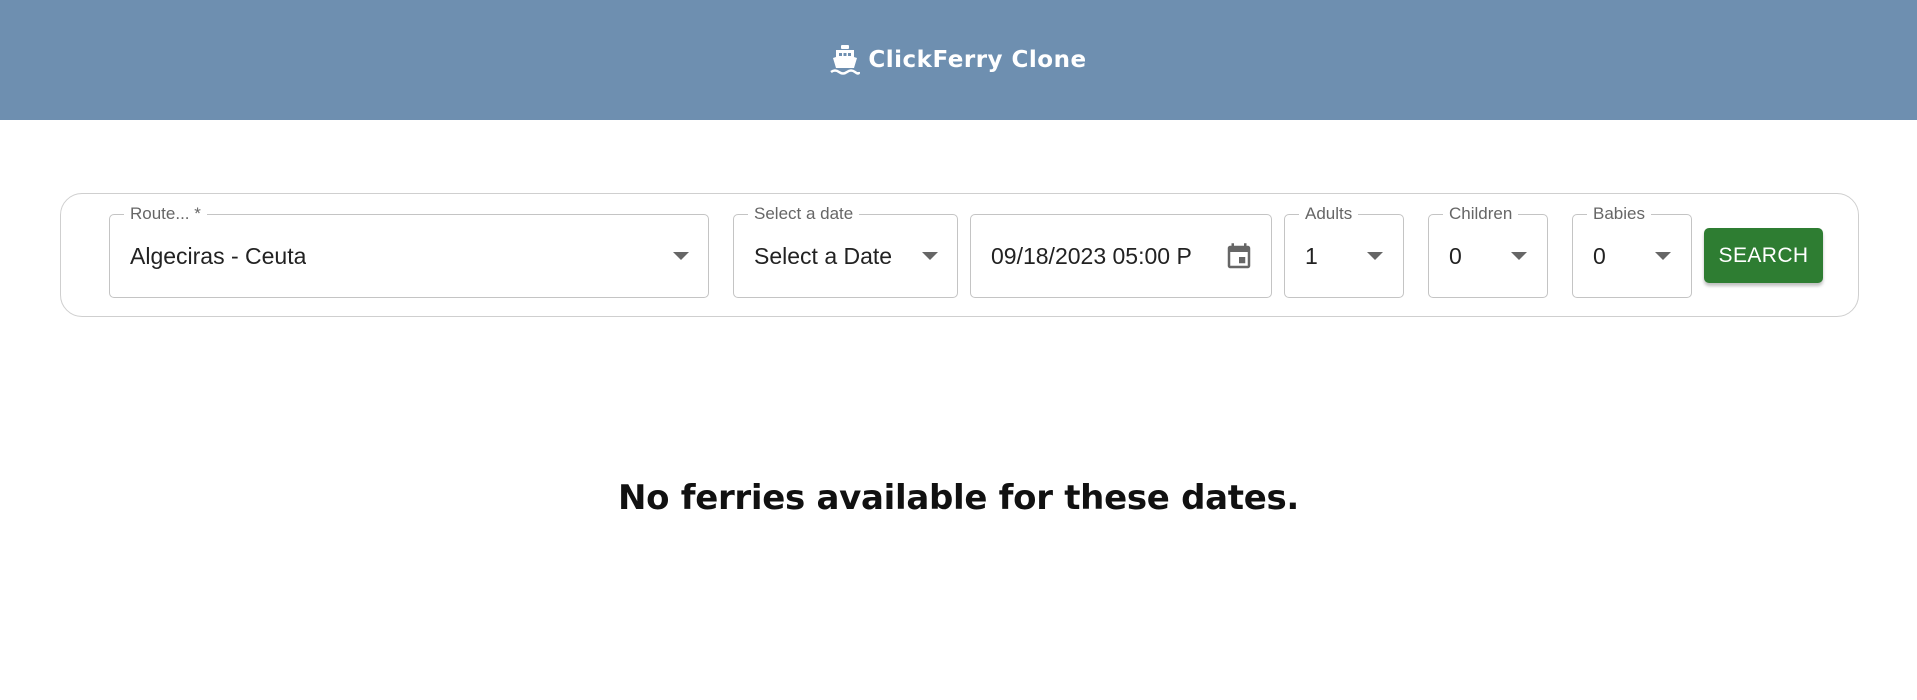 This screenshot has width=1917, height=700. Describe the element at coordinates (1091, 256) in the screenshot. I see `datetime-value: 09/18/2023 05:00 P` at that location.